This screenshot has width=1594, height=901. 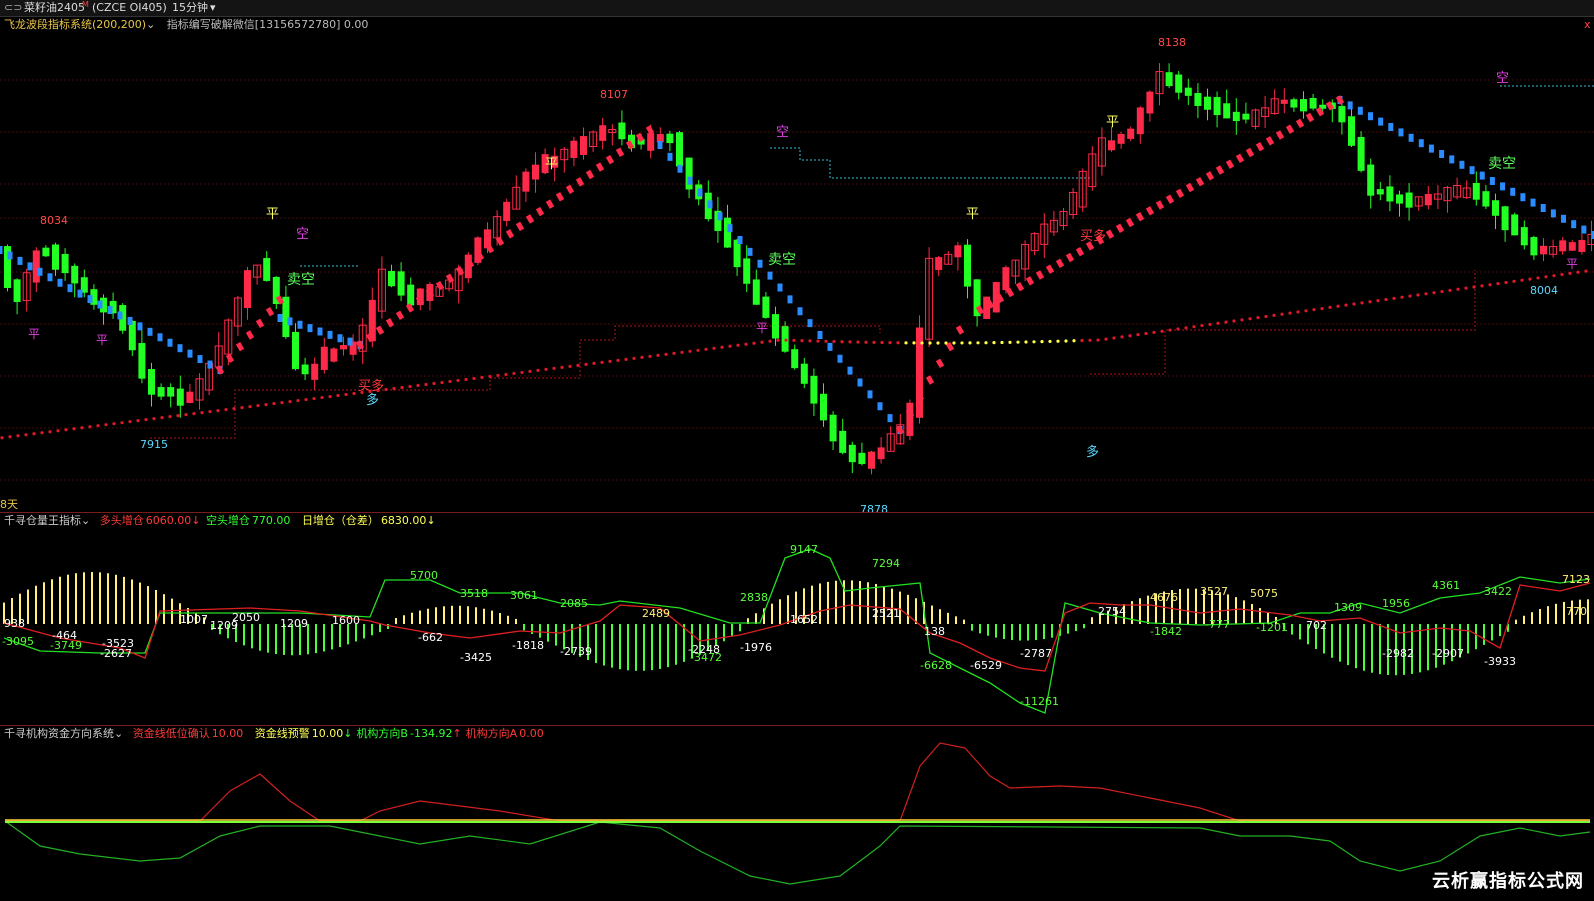 I want to click on signal-kong: 空, so click(x=1502, y=78).